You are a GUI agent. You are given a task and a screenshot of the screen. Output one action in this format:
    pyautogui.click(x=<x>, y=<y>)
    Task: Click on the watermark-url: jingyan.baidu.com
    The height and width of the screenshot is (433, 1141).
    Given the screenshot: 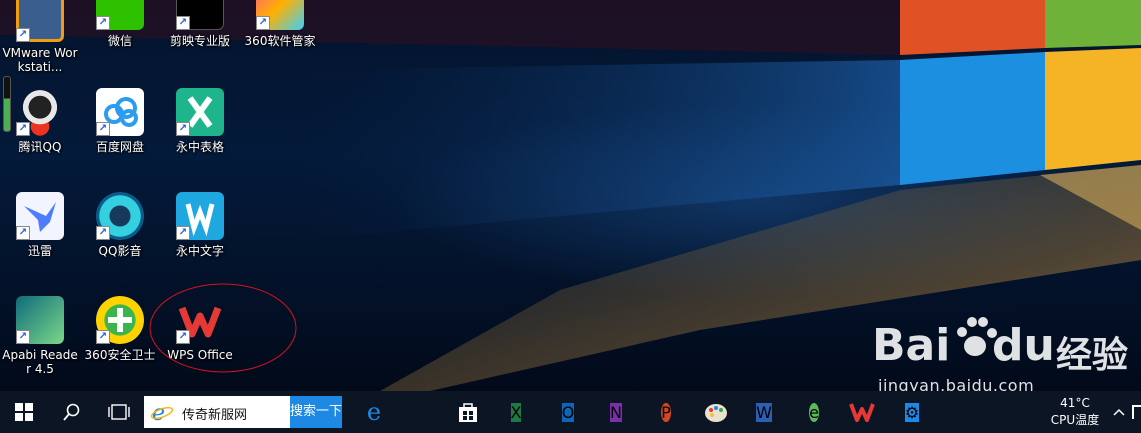 What is the action you would take?
    pyautogui.click(x=956, y=383)
    